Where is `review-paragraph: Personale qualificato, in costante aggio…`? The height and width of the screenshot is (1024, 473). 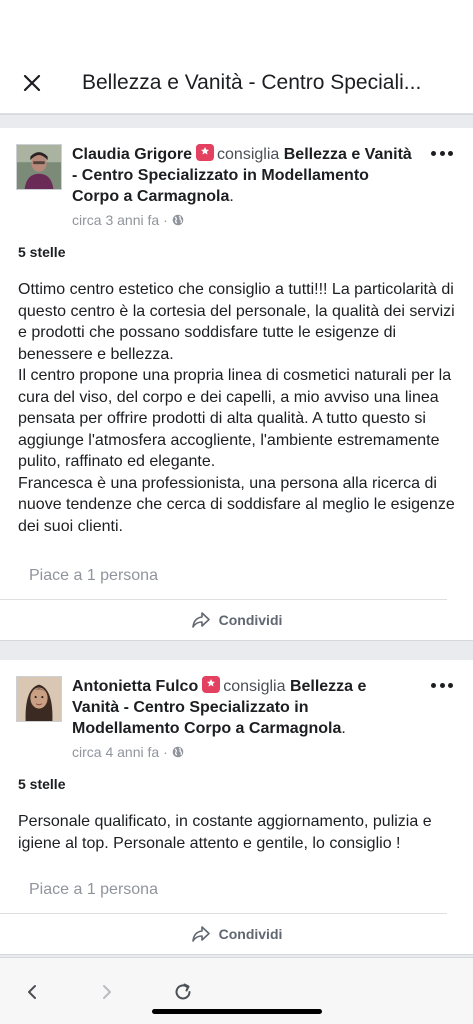 review-paragraph: Personale qualificato, in costante aggio… is located at coordinates (225, 832).